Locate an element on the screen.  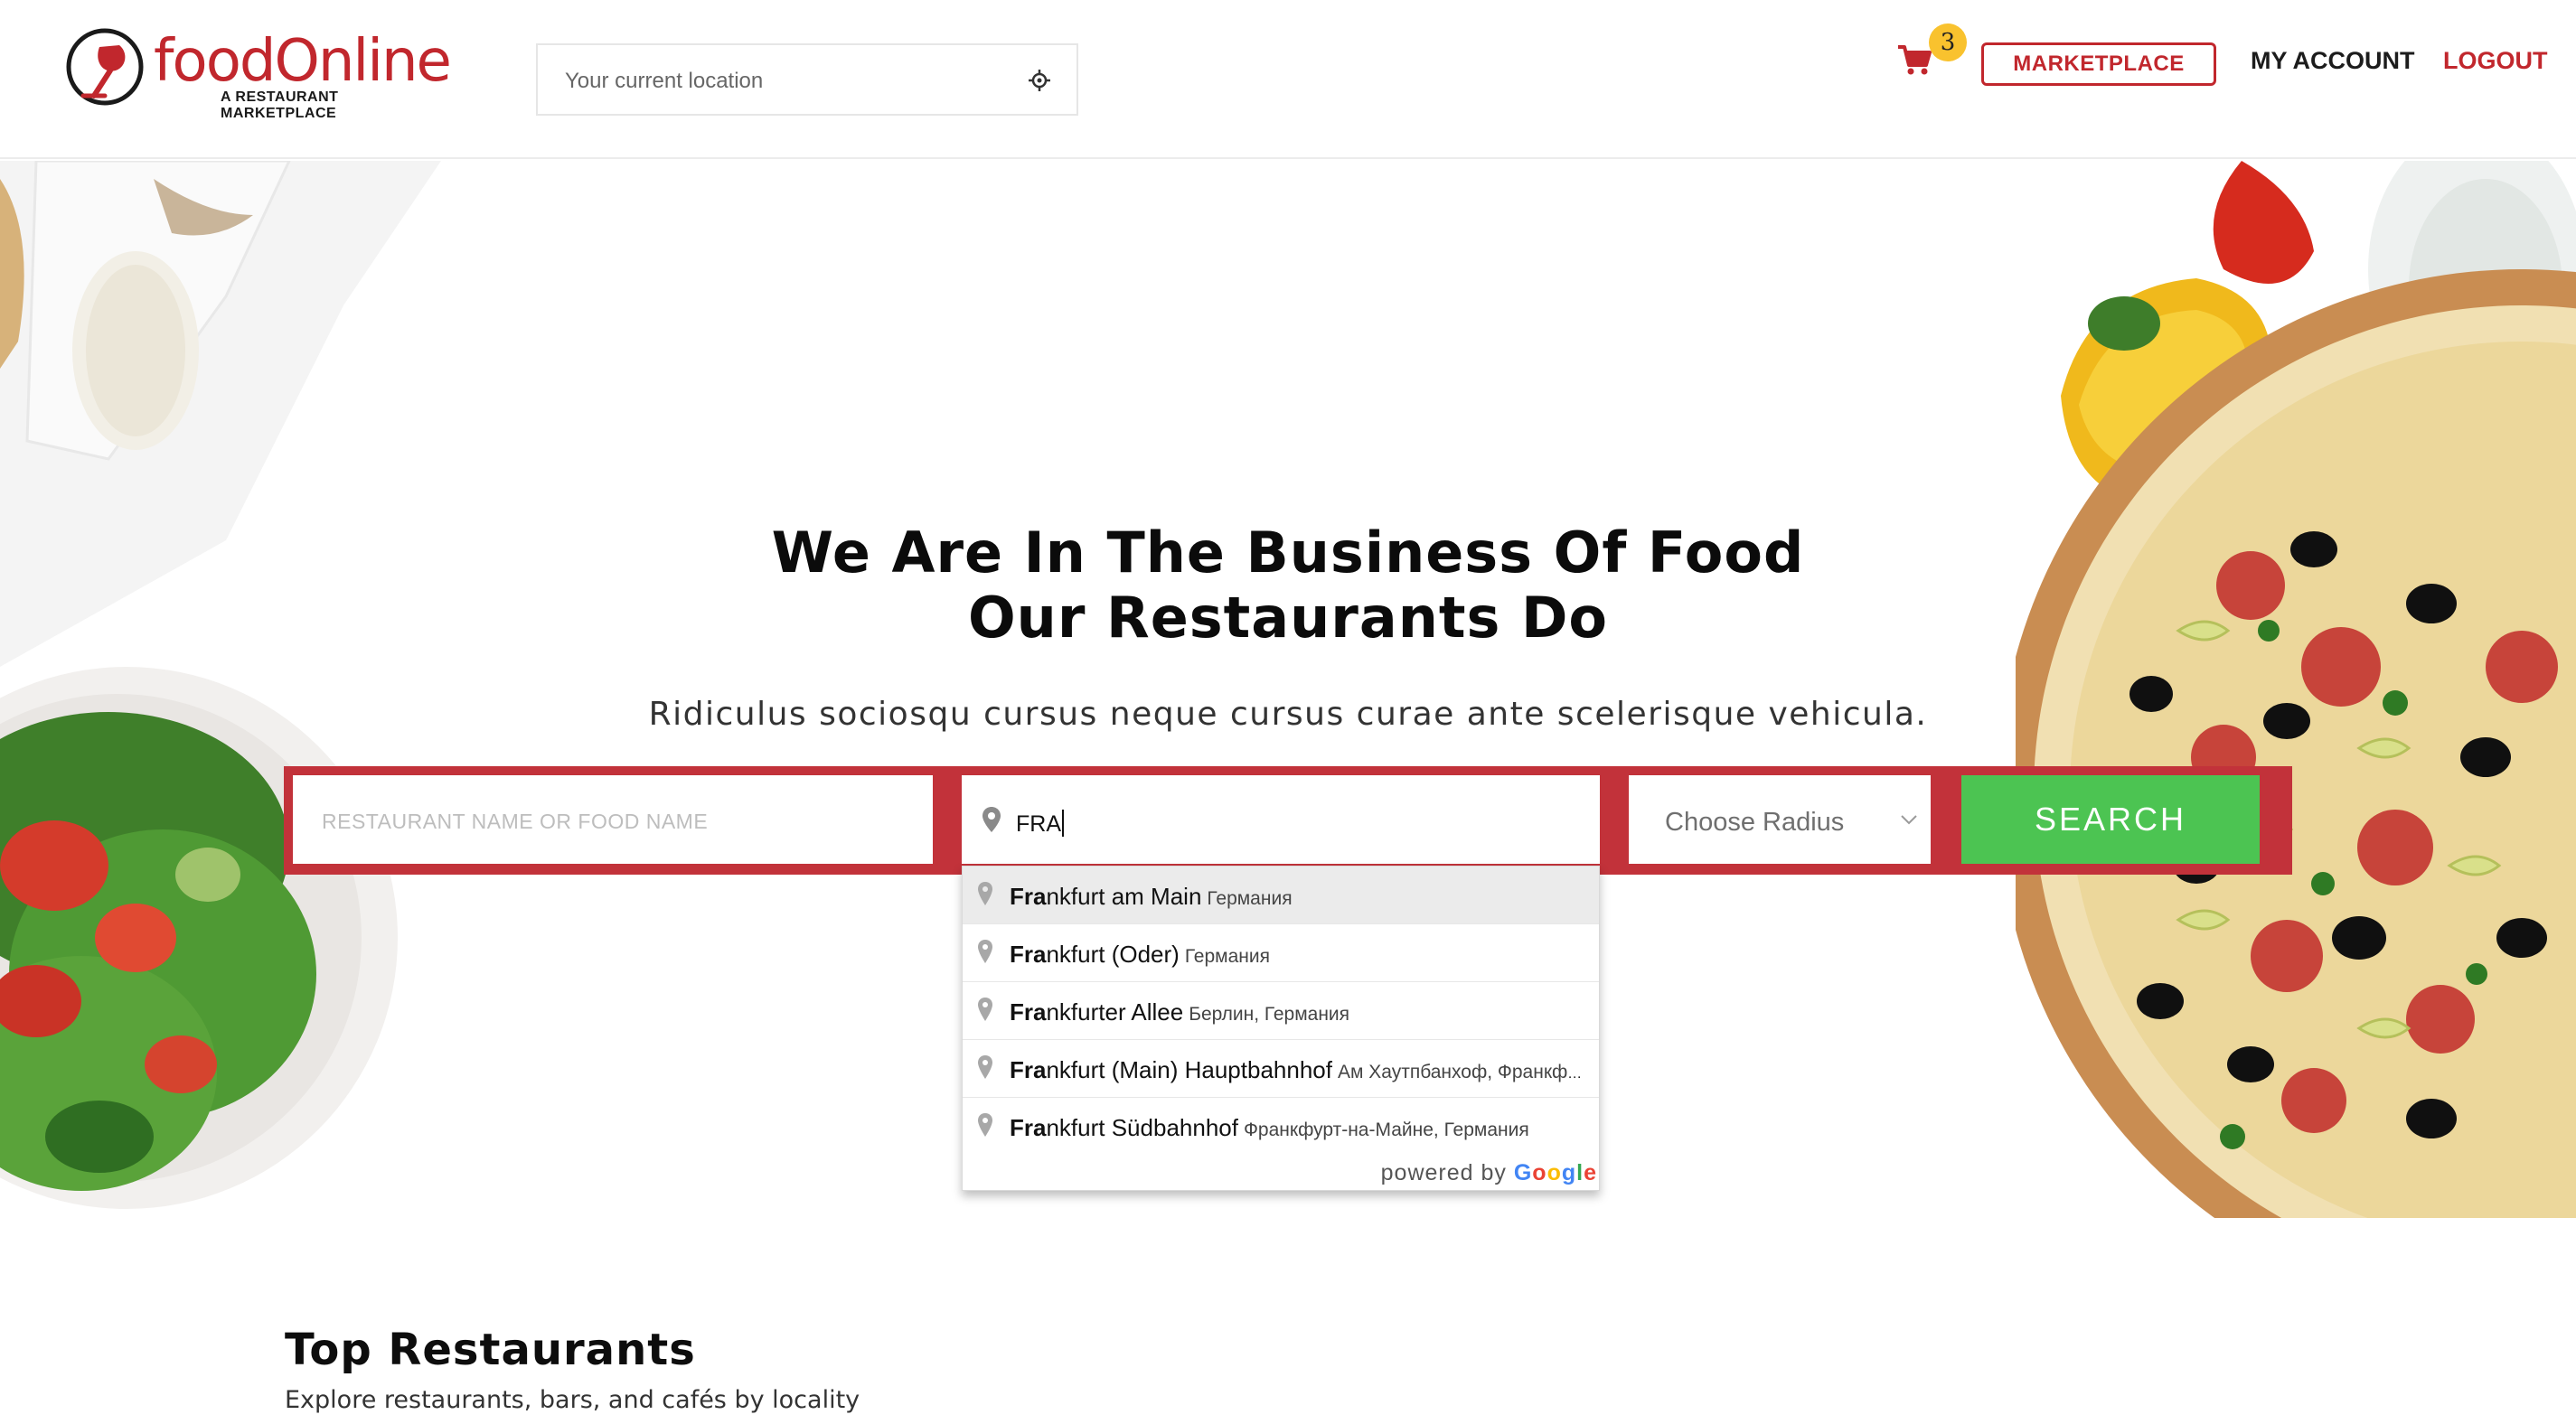
restaurant-food-input: RESTAURANT NAME OR FOOD NAME is located at coordinates (613, 819).